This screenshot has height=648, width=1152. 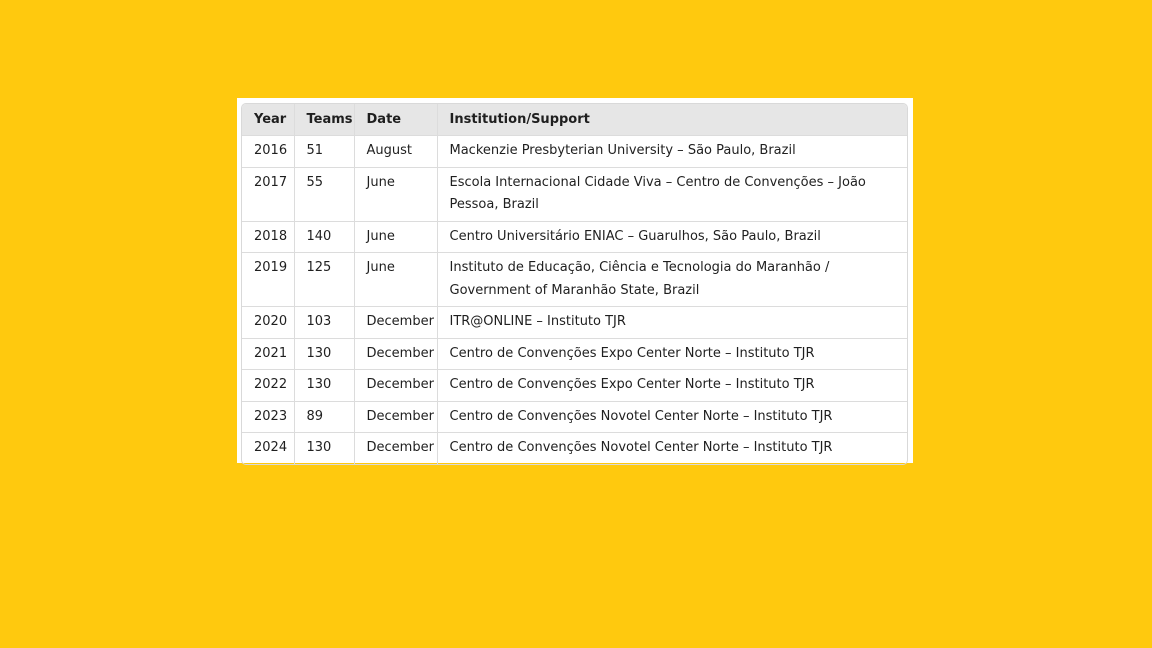 I want to click on header-row: Year Teams Date Institution/Support, so click(x=574, y=120).